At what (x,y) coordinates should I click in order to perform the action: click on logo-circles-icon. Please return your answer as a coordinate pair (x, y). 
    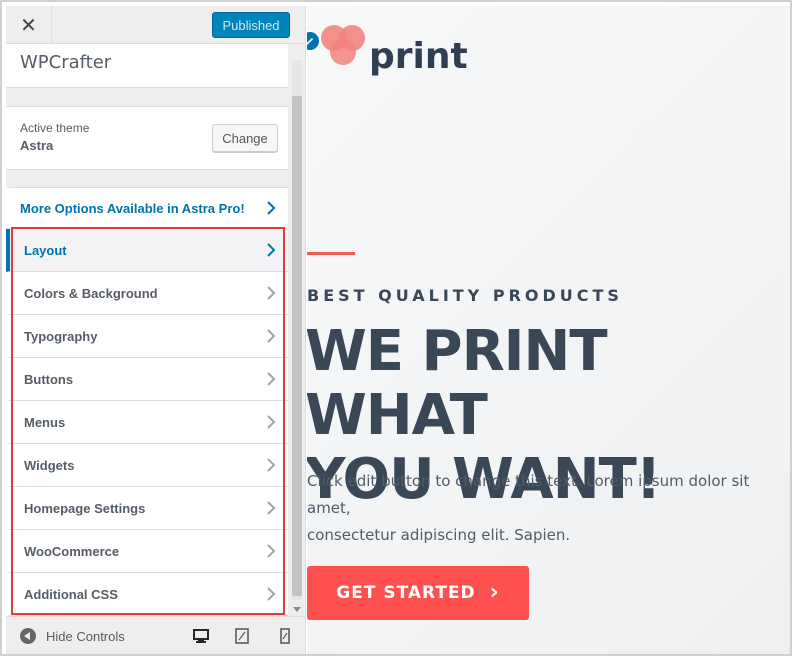
    Looking at the image, I should click on (343, 45).